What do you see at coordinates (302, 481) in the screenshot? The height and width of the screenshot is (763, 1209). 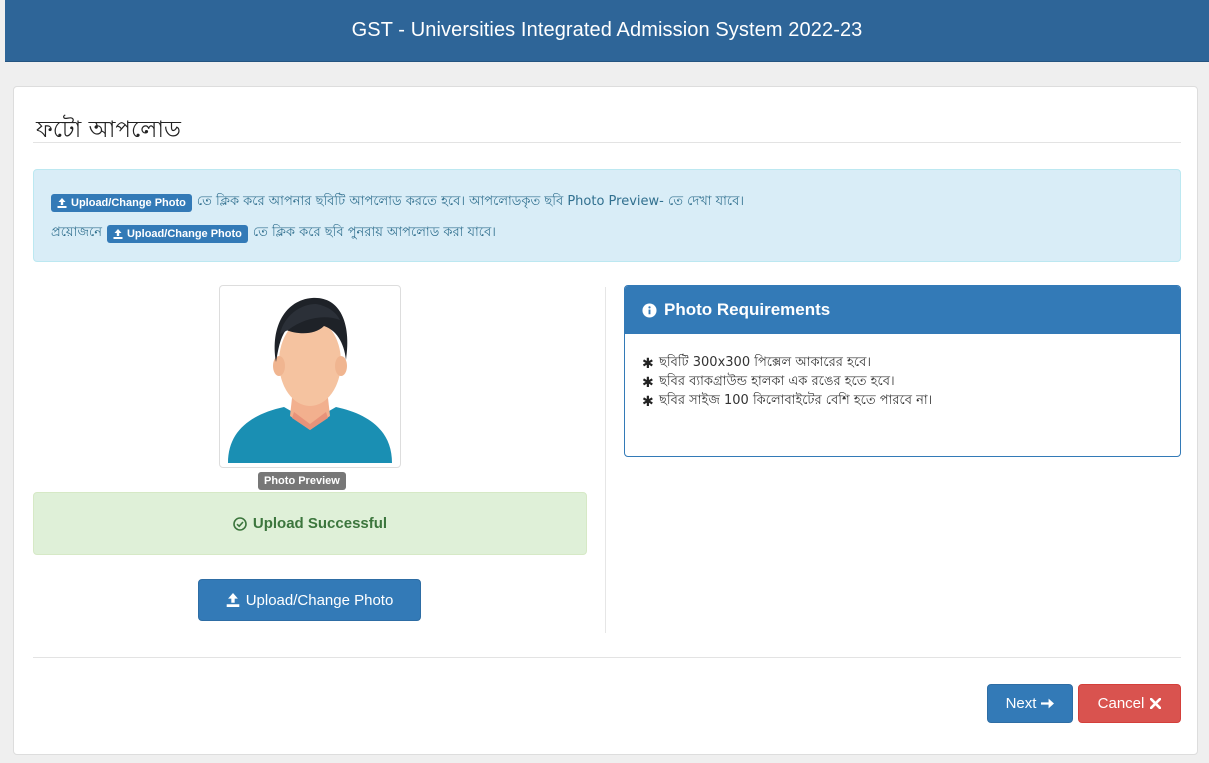 I see `photo-preview-label: Photo Preview` at bounding box center [302, 481].